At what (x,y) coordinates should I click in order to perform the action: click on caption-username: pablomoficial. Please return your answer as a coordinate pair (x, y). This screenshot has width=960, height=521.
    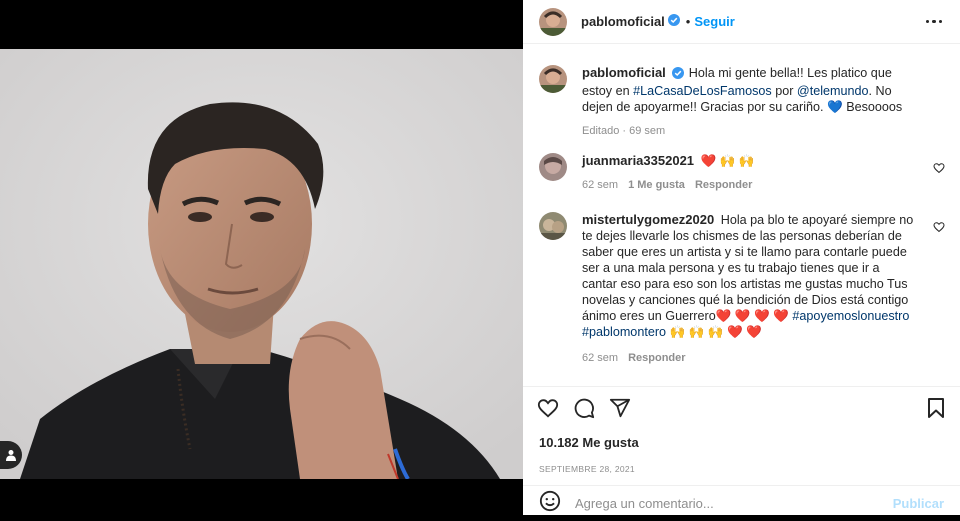
    Looking at the image, I should click on (624, 72).